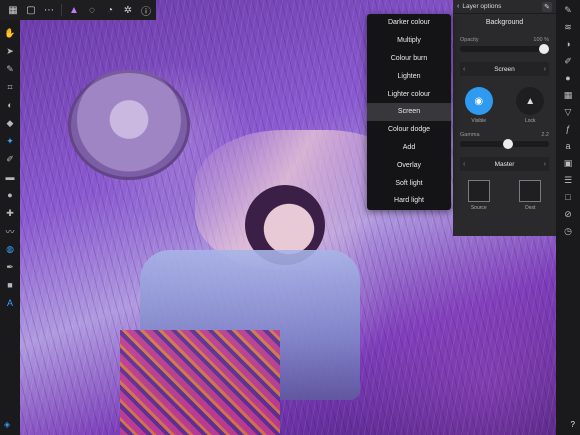 Image resolution: width=580 pixels, height=435 pixels. I want to click on blend-mode-selector: ‹ Screen ›, so click(504, 69).